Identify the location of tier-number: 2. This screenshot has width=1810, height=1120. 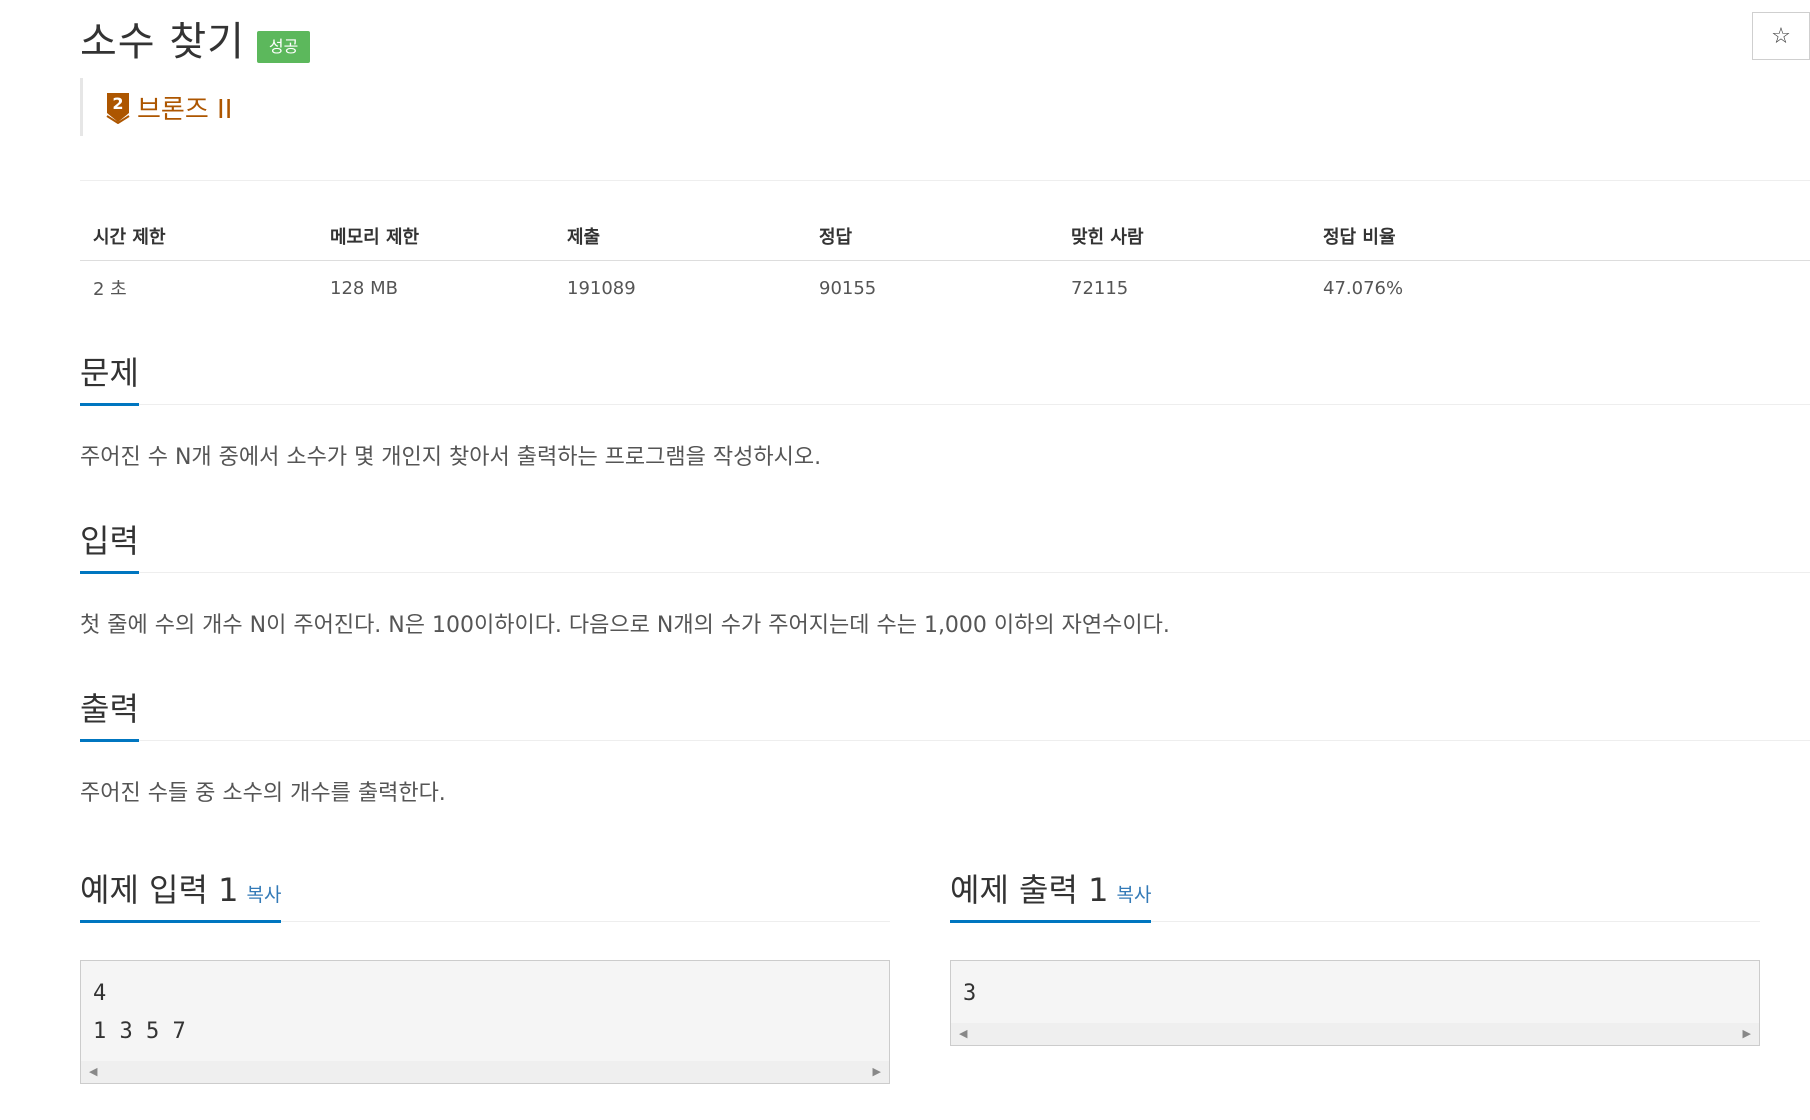
(117, 103).